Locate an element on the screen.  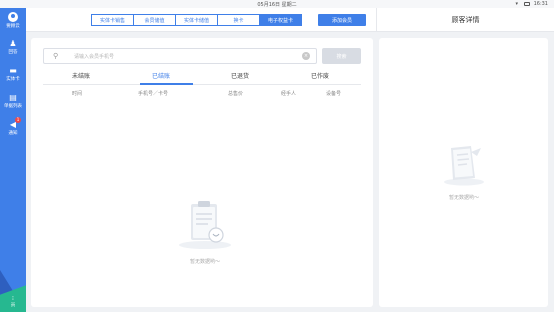
search-input: ⚲ 请输入会员手机号 × is located at coordinates (180, 56).